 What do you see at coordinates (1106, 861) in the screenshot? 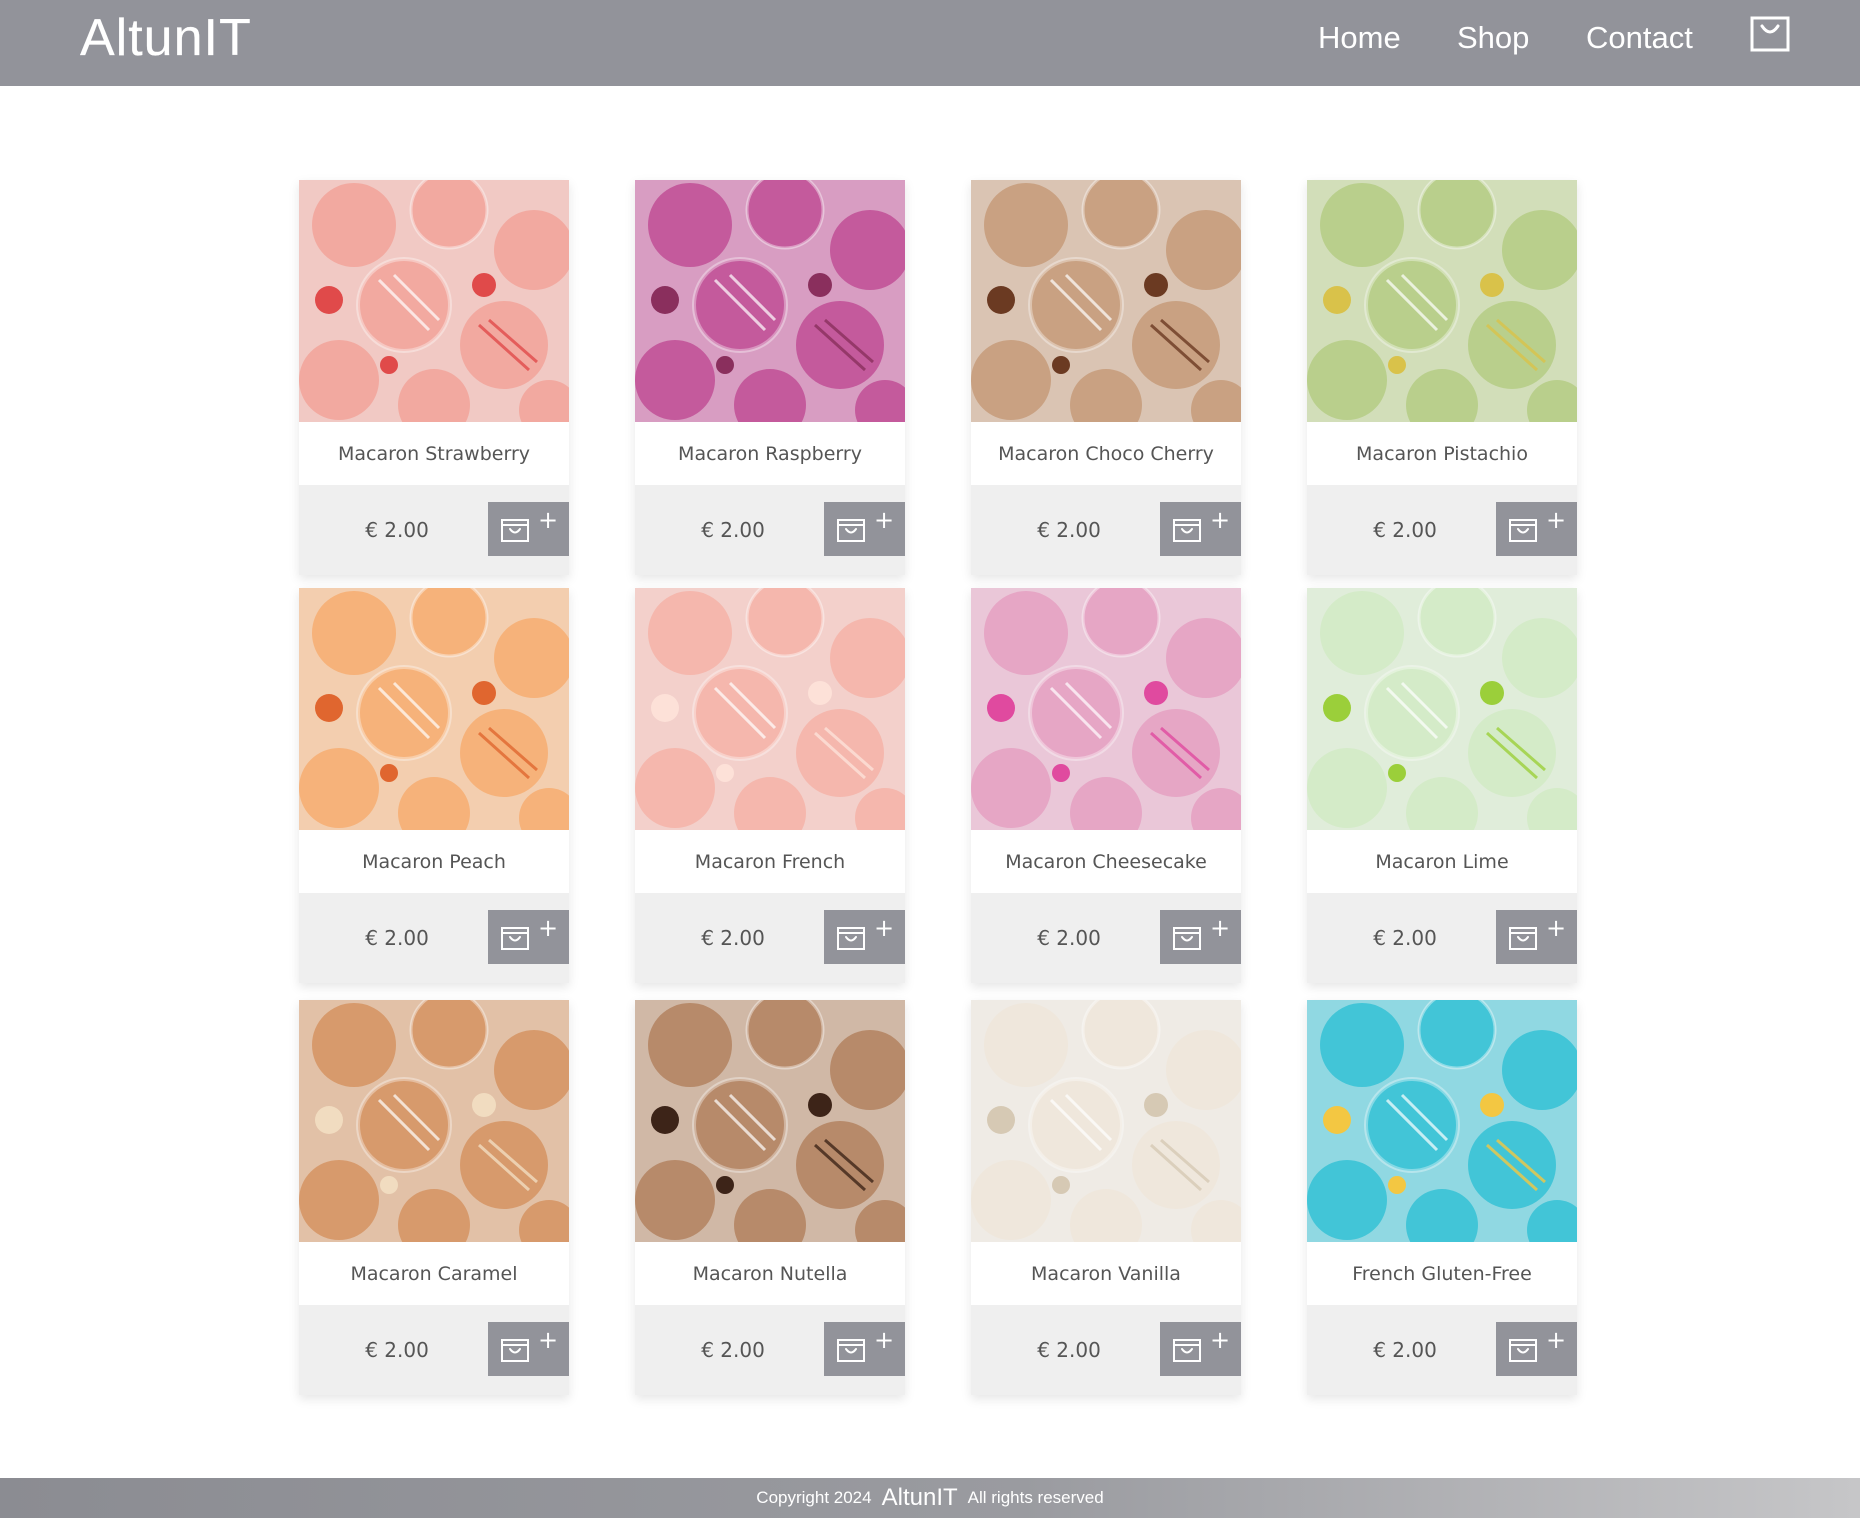
I see `product-name: Macaron Cheesecake` at bounding box center [1106, 861].